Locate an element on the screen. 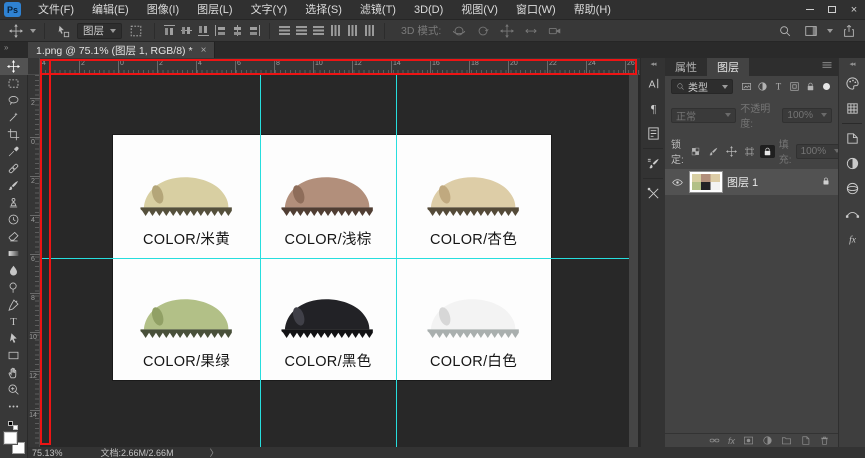 The width and height of the screenshot is (865, 458). layer-style-fx-icon: fx is located at coordinates (731, 441).